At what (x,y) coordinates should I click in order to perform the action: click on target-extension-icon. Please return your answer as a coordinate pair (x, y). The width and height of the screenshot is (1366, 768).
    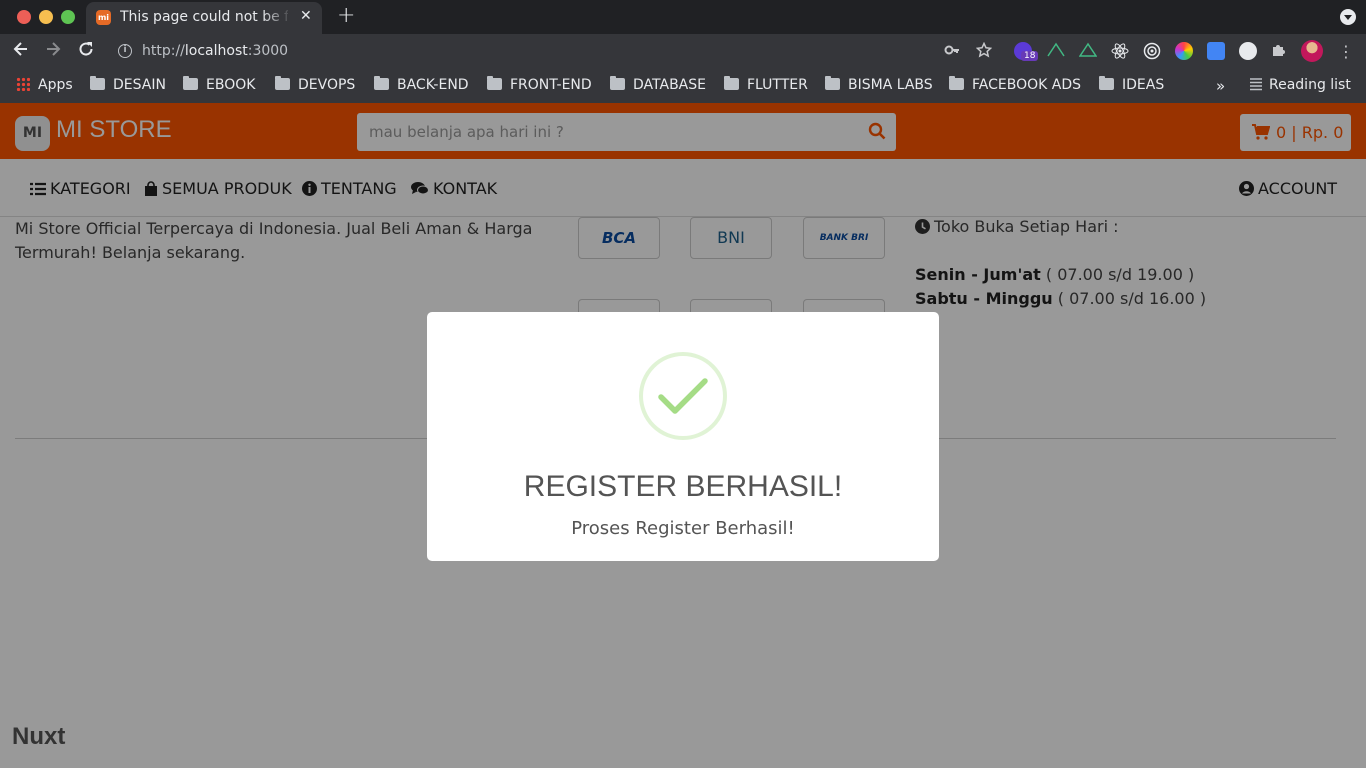
    Looking at the image, I should click on (1152, 53).